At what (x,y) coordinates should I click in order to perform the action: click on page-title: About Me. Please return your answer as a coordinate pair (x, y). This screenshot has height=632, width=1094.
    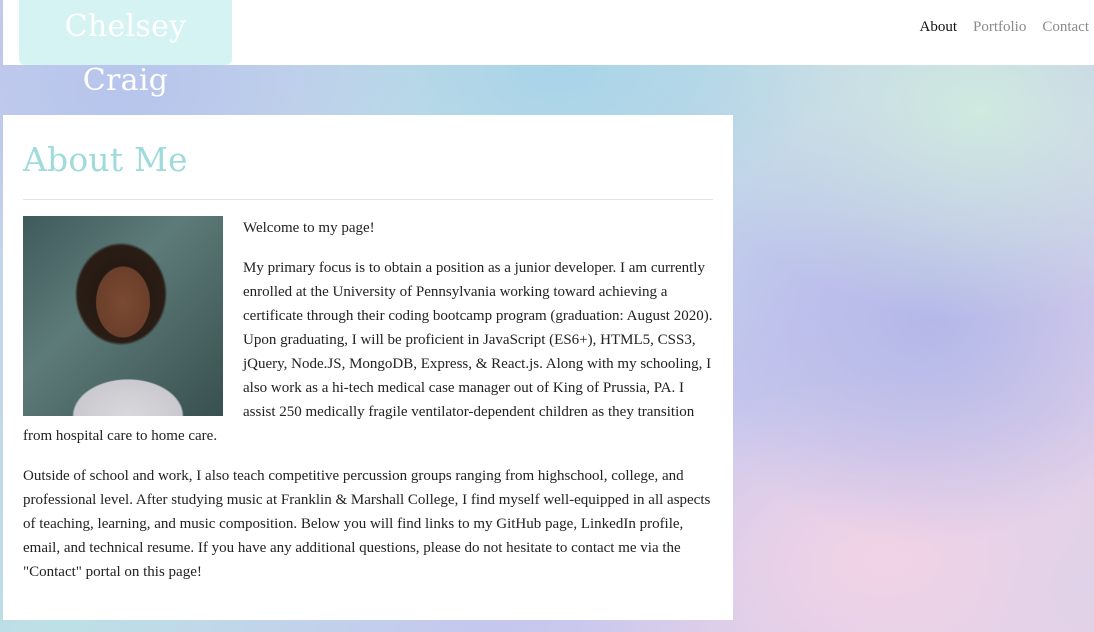
    Looking at the image, I should click on (105, 159).